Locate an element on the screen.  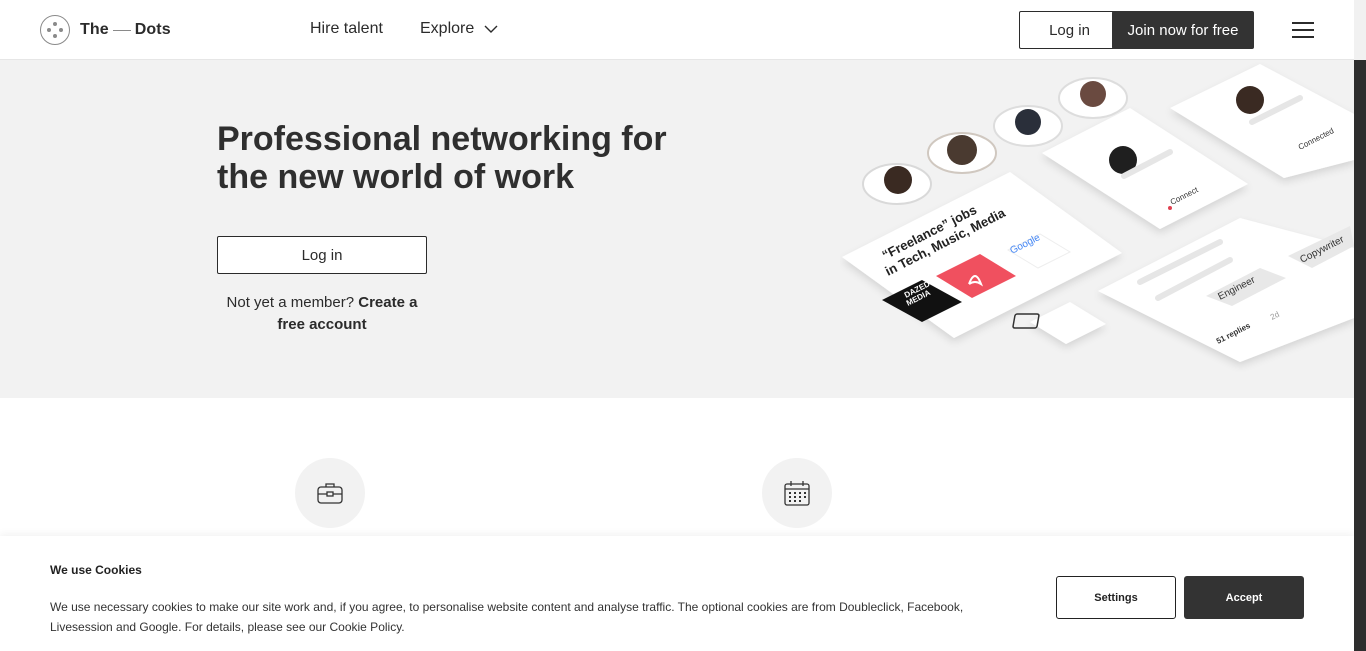
logo-wordmark: The Dots is located at coordinates (125, 30).